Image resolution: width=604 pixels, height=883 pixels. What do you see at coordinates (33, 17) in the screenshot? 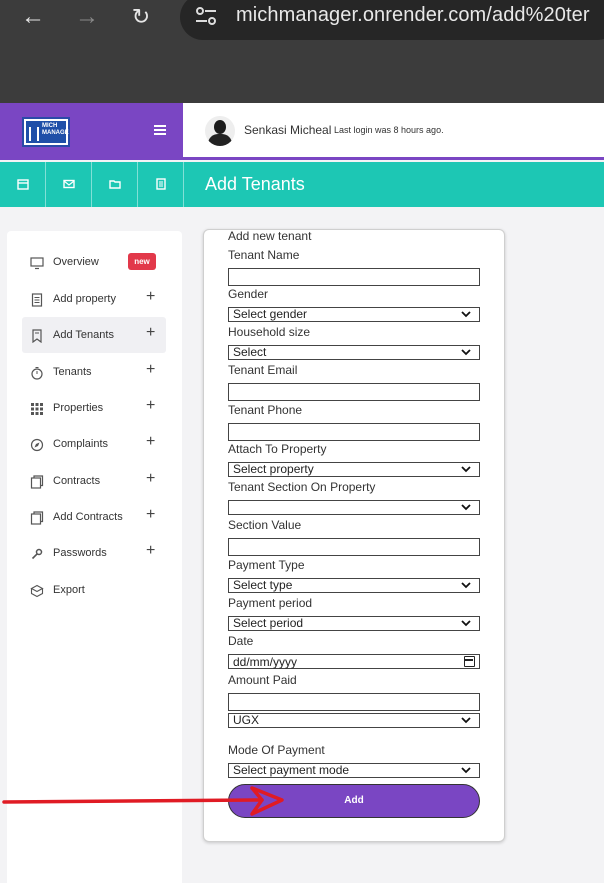
I see `back-arrow-icon: ←` at bounding box center [33, 17].